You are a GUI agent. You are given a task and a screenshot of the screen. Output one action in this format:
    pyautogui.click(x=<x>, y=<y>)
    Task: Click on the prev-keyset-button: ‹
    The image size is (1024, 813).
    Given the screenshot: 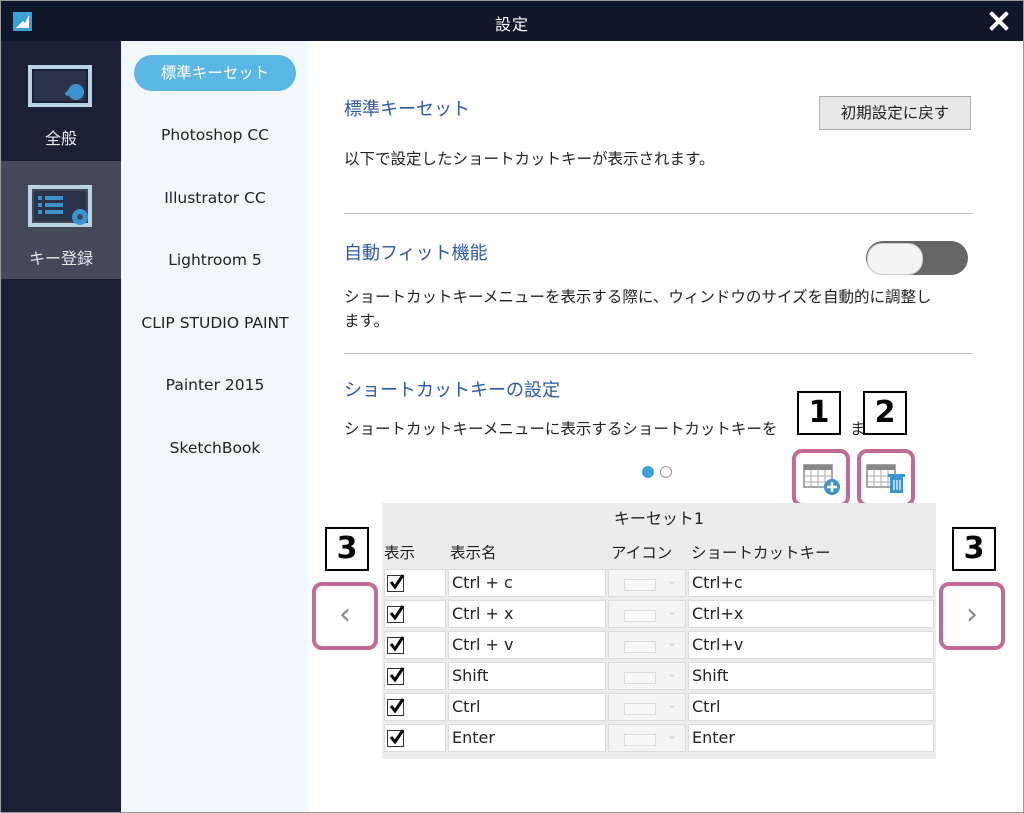 What is the action you would take?
    pyautogui.click(x=345, y=616)
    